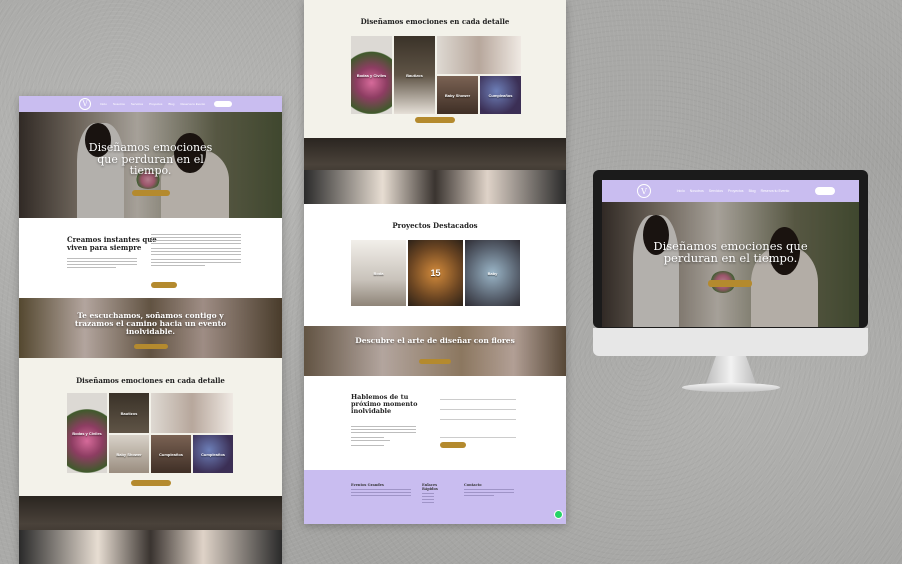  What do you see at coordinates (85, 104) in the screenshot?
I see `brand-logo: V` at bounding box center [85, 104].